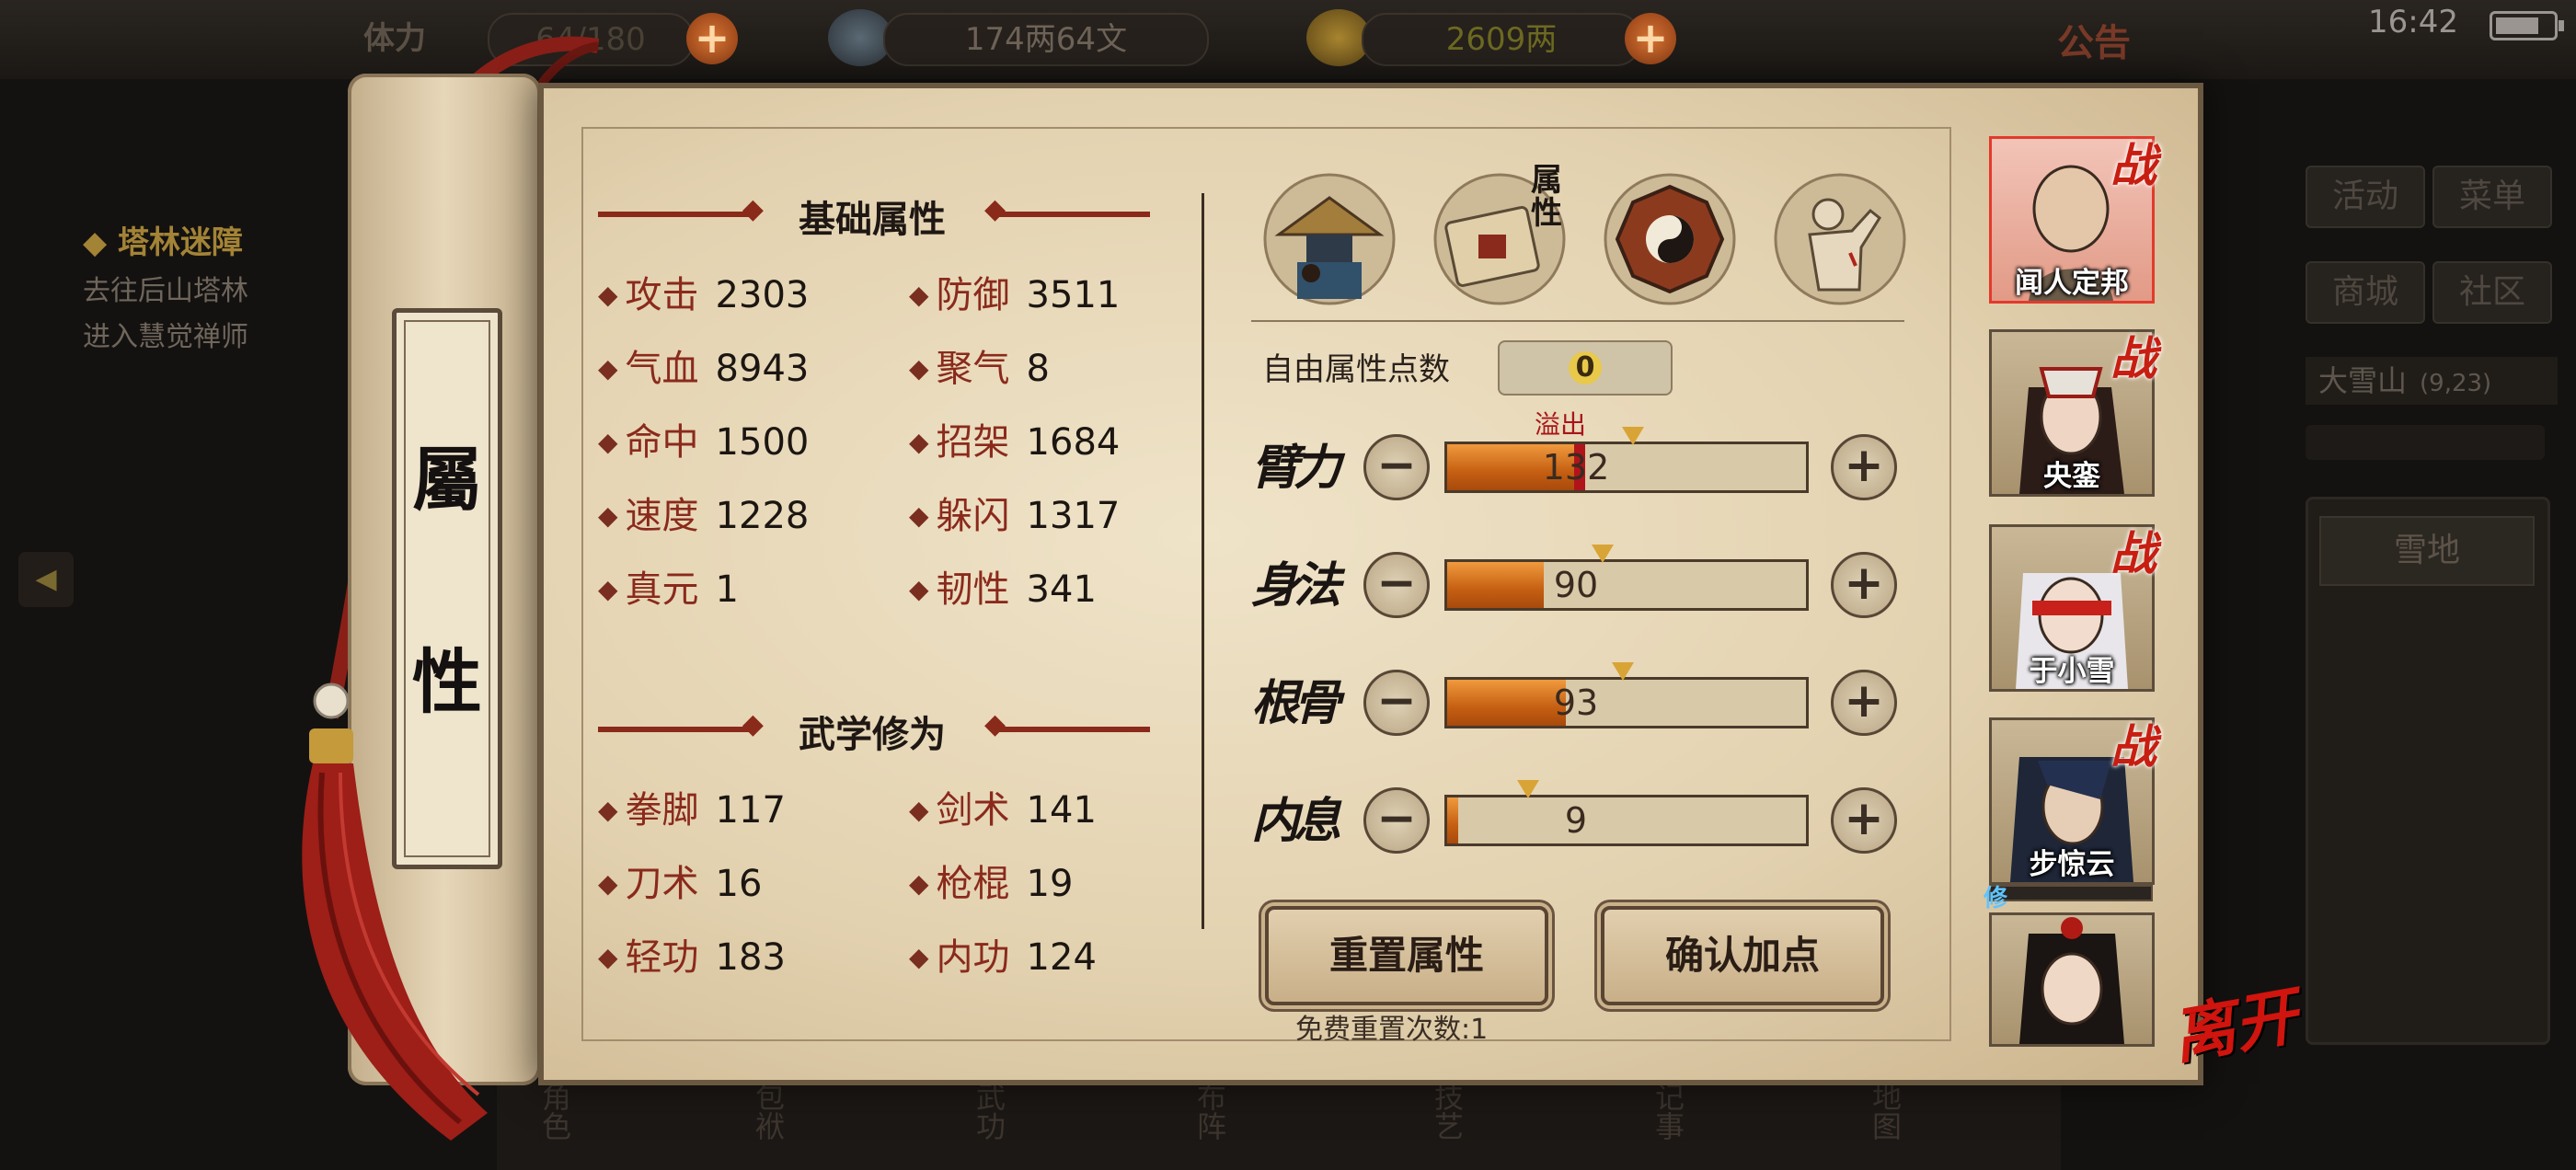 This screenshot has height=1170, width=2576. What do you see at coordinates (1603, 554) in the screenshot?
I see `agility-marker` at bounding box center [1603, 554].